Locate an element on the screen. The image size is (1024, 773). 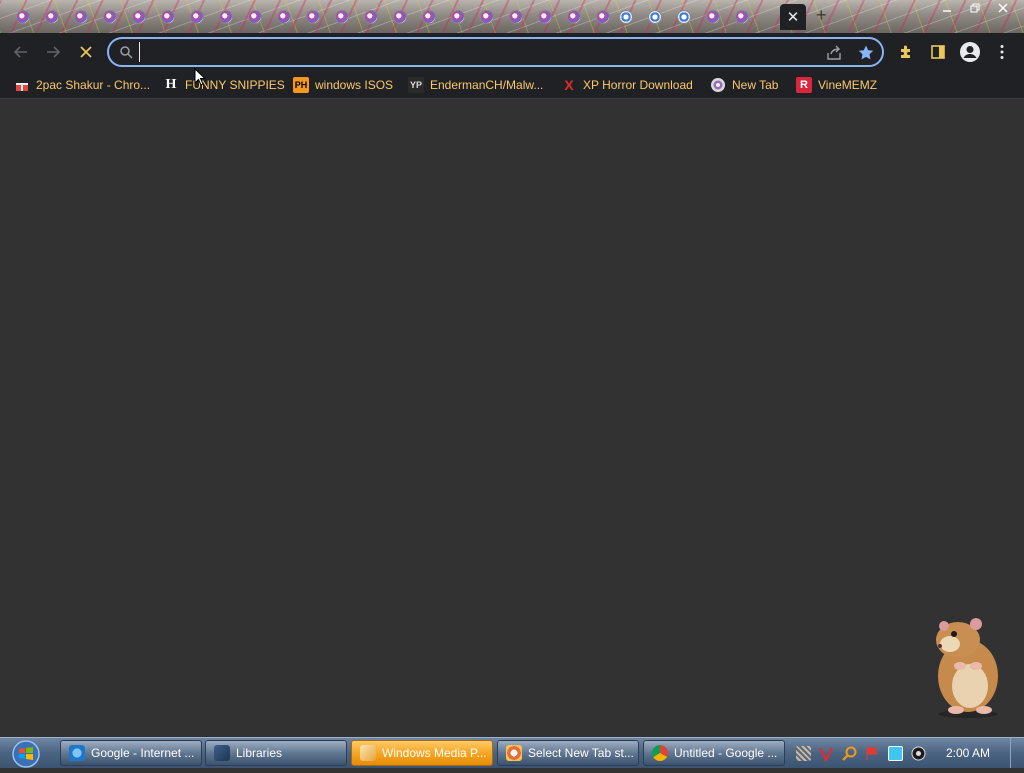
close-icon: ✕ is located at coordinates (793, 17).